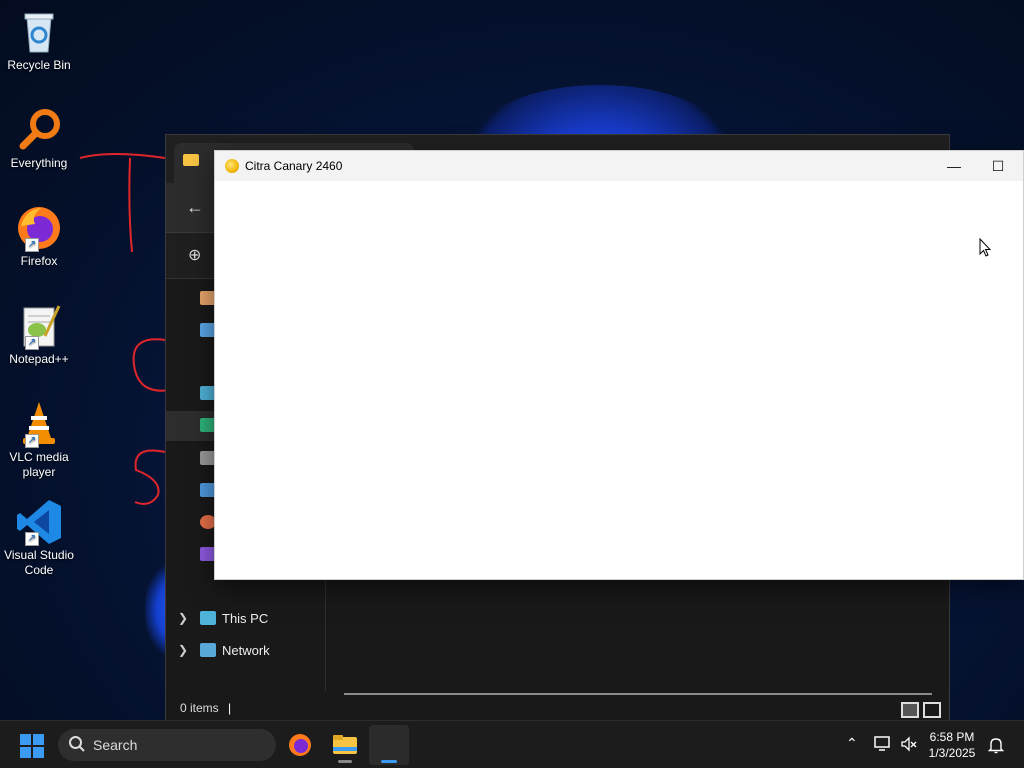  What do you see at coordinates (619, 166) in the screenshot?
I see `citra-titlebar: Citra Canary 2460 — ☐` at bounding box center [619, 166].